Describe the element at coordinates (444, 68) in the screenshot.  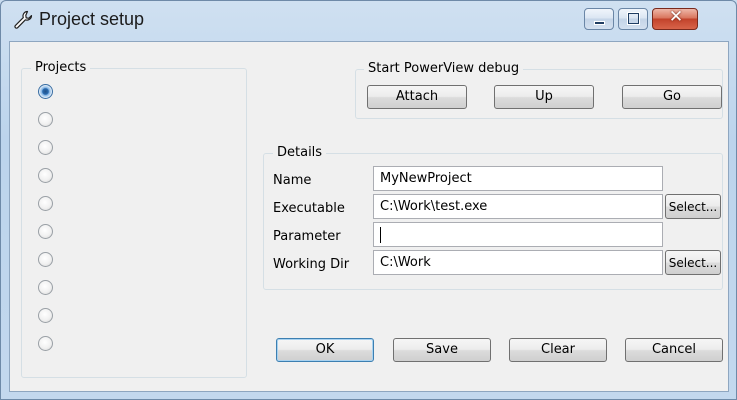
I see `debug-group-label: Start PowerView debug` at that location.